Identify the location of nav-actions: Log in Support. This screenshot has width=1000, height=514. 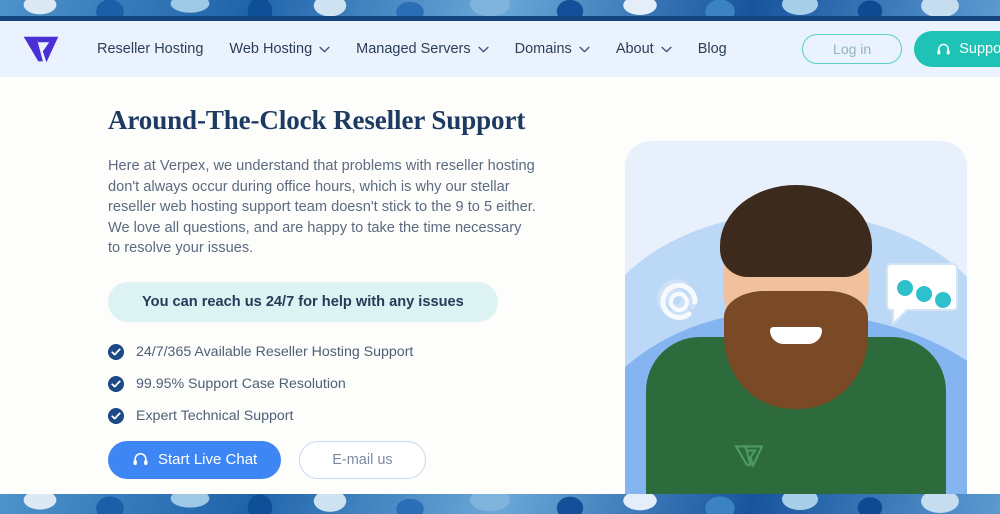
(901, 49).